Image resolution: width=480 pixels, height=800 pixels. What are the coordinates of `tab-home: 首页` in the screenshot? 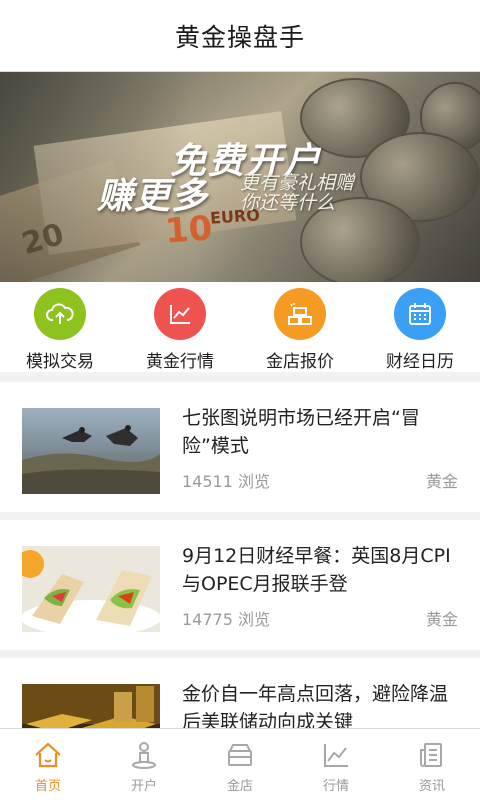 It's located at (48, 764).